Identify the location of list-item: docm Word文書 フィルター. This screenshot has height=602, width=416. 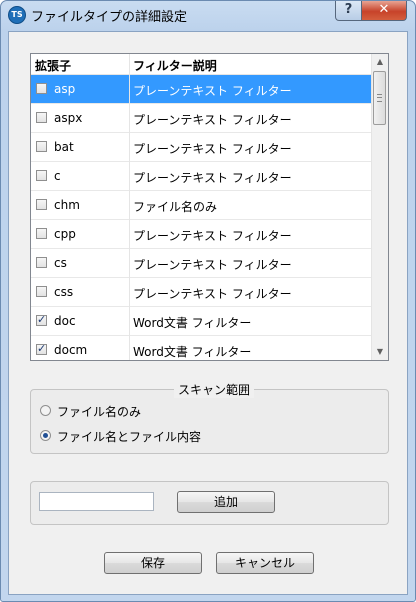
(201, 348).